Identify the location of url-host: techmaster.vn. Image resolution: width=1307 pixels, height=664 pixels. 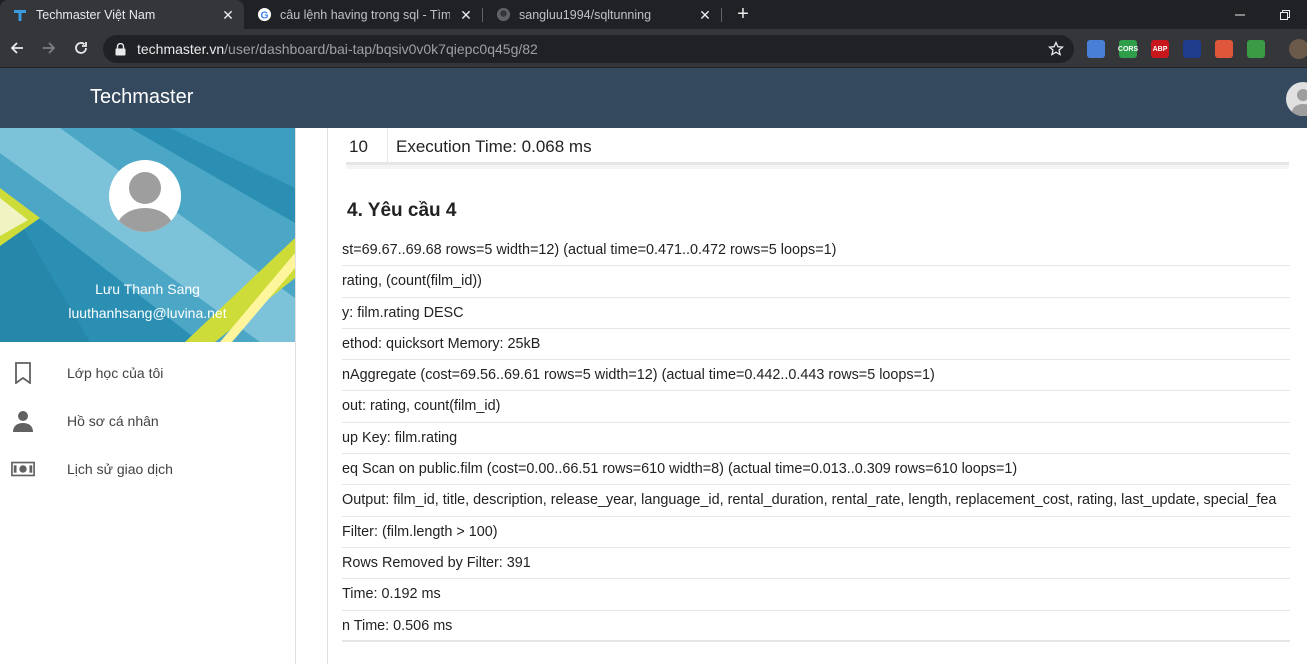
(181, 49).